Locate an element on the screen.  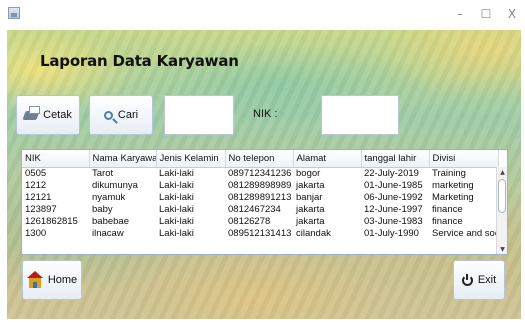
nik-label: NIK : is located at coordinates (265, 114).